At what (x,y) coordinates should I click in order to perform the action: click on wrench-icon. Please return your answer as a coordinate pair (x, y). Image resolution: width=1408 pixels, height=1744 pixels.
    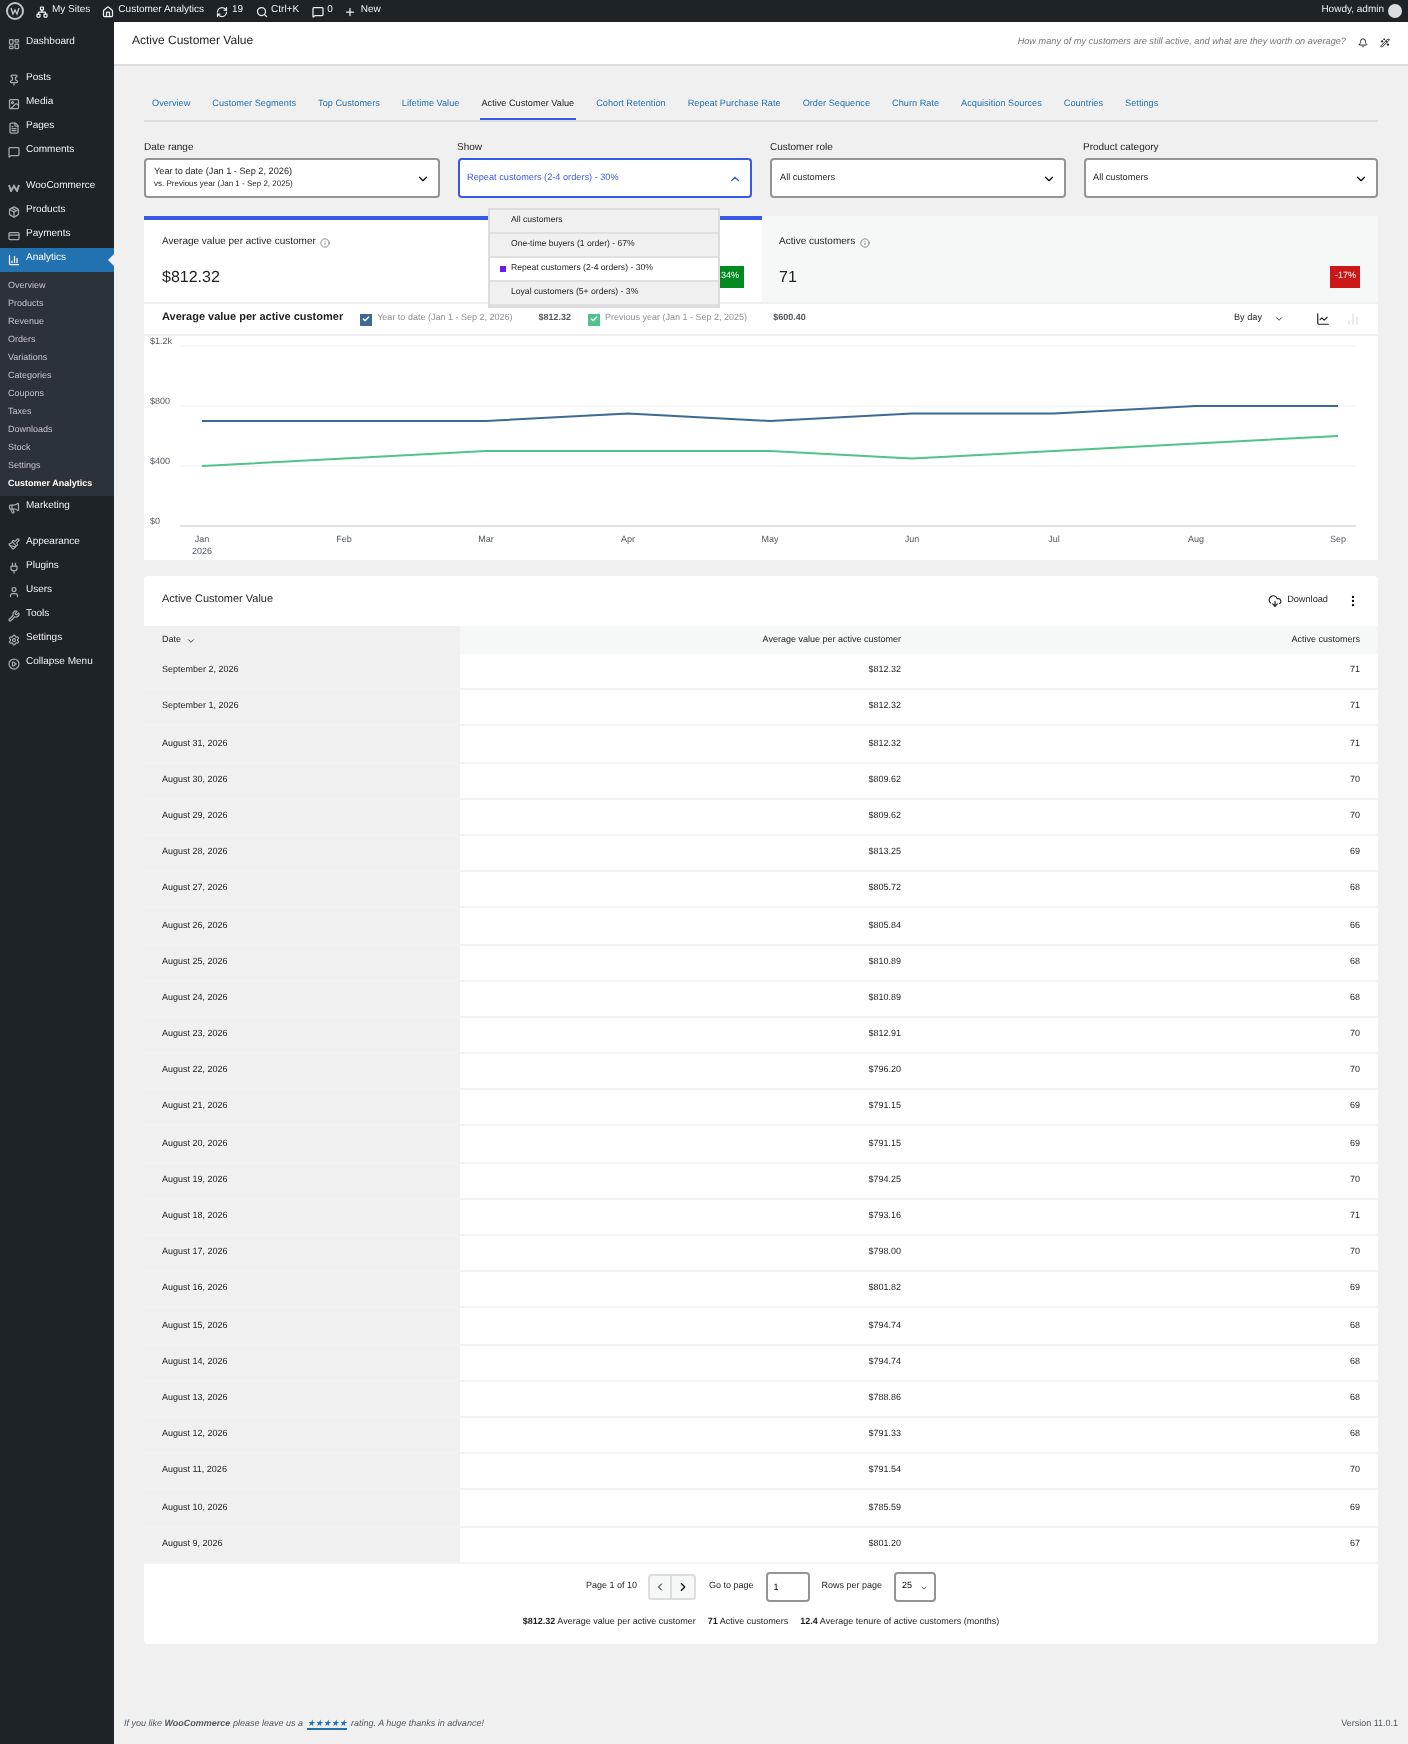
    Looking at the image, I should click on (14, 616).